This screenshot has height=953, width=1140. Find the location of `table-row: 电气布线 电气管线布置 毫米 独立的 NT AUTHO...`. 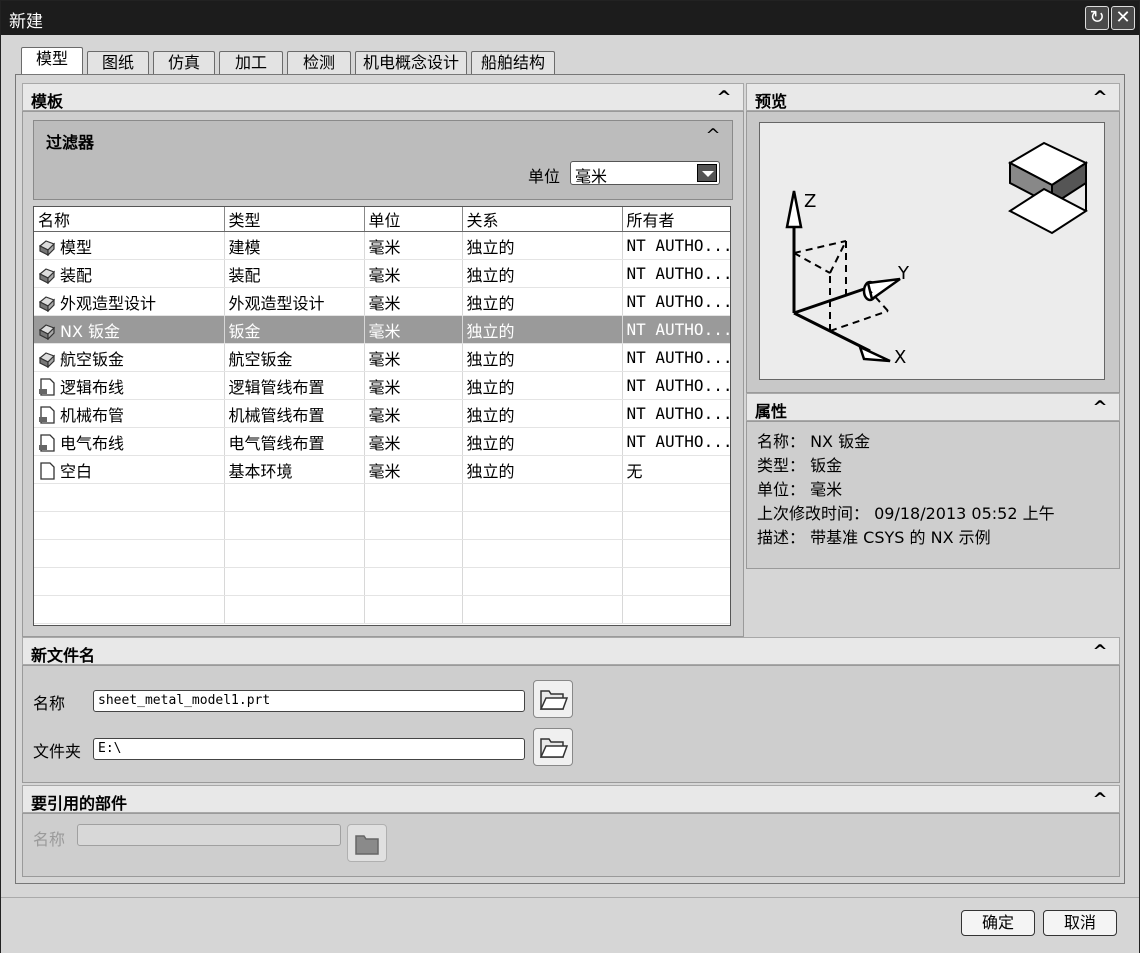

table-row: 电气布线 电气管线布置 毫米 独立的 NT AUTHO... is located at coordinates (382, 441).